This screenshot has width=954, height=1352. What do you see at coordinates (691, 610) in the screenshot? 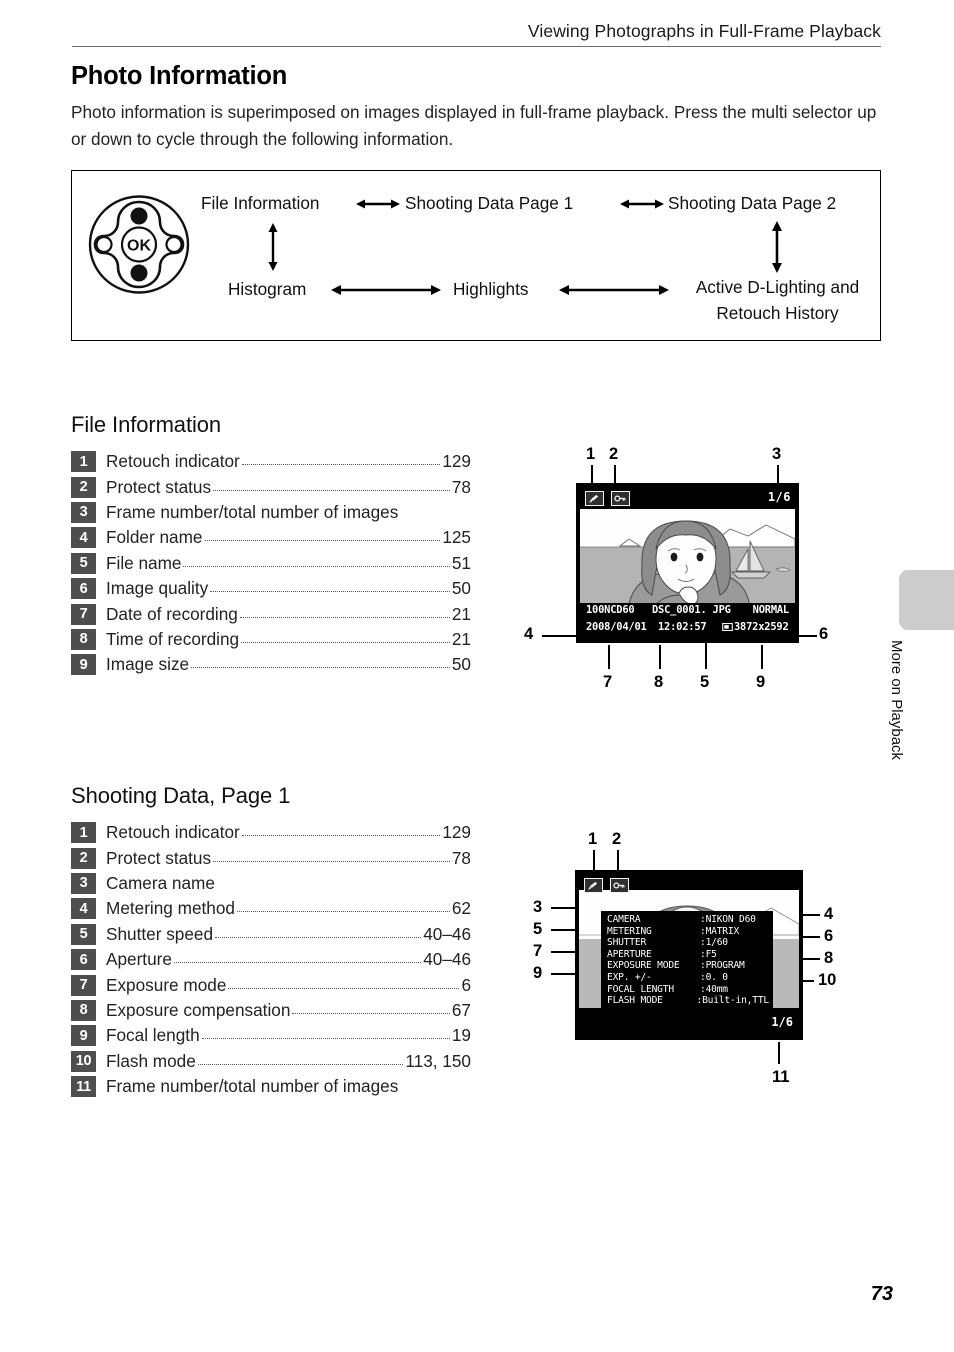
I see `file-name-value: DSC_0001. JPG` at bounding box center [691, 610].